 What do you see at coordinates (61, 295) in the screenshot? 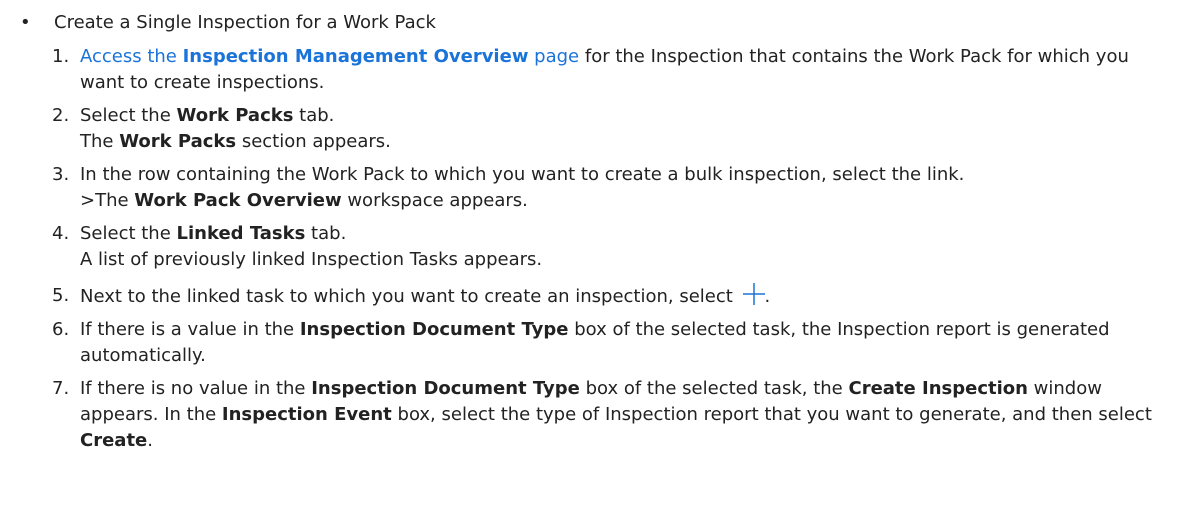
I see `step-number: 5.` at bounding box center [61, 295].